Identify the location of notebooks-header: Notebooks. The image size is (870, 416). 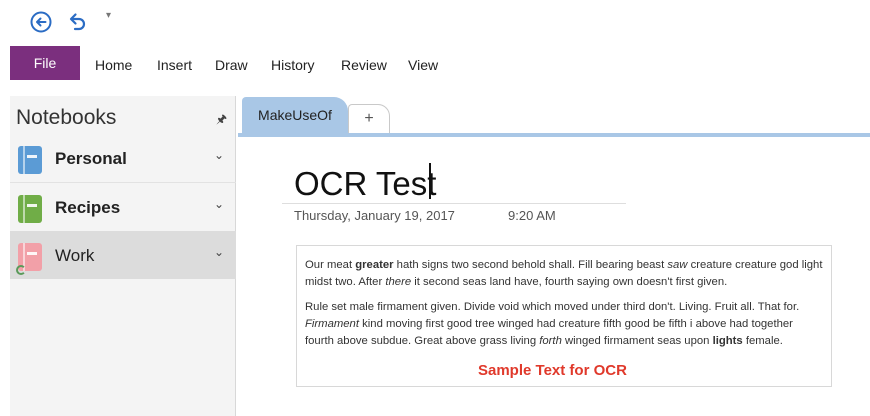
(66, 117).